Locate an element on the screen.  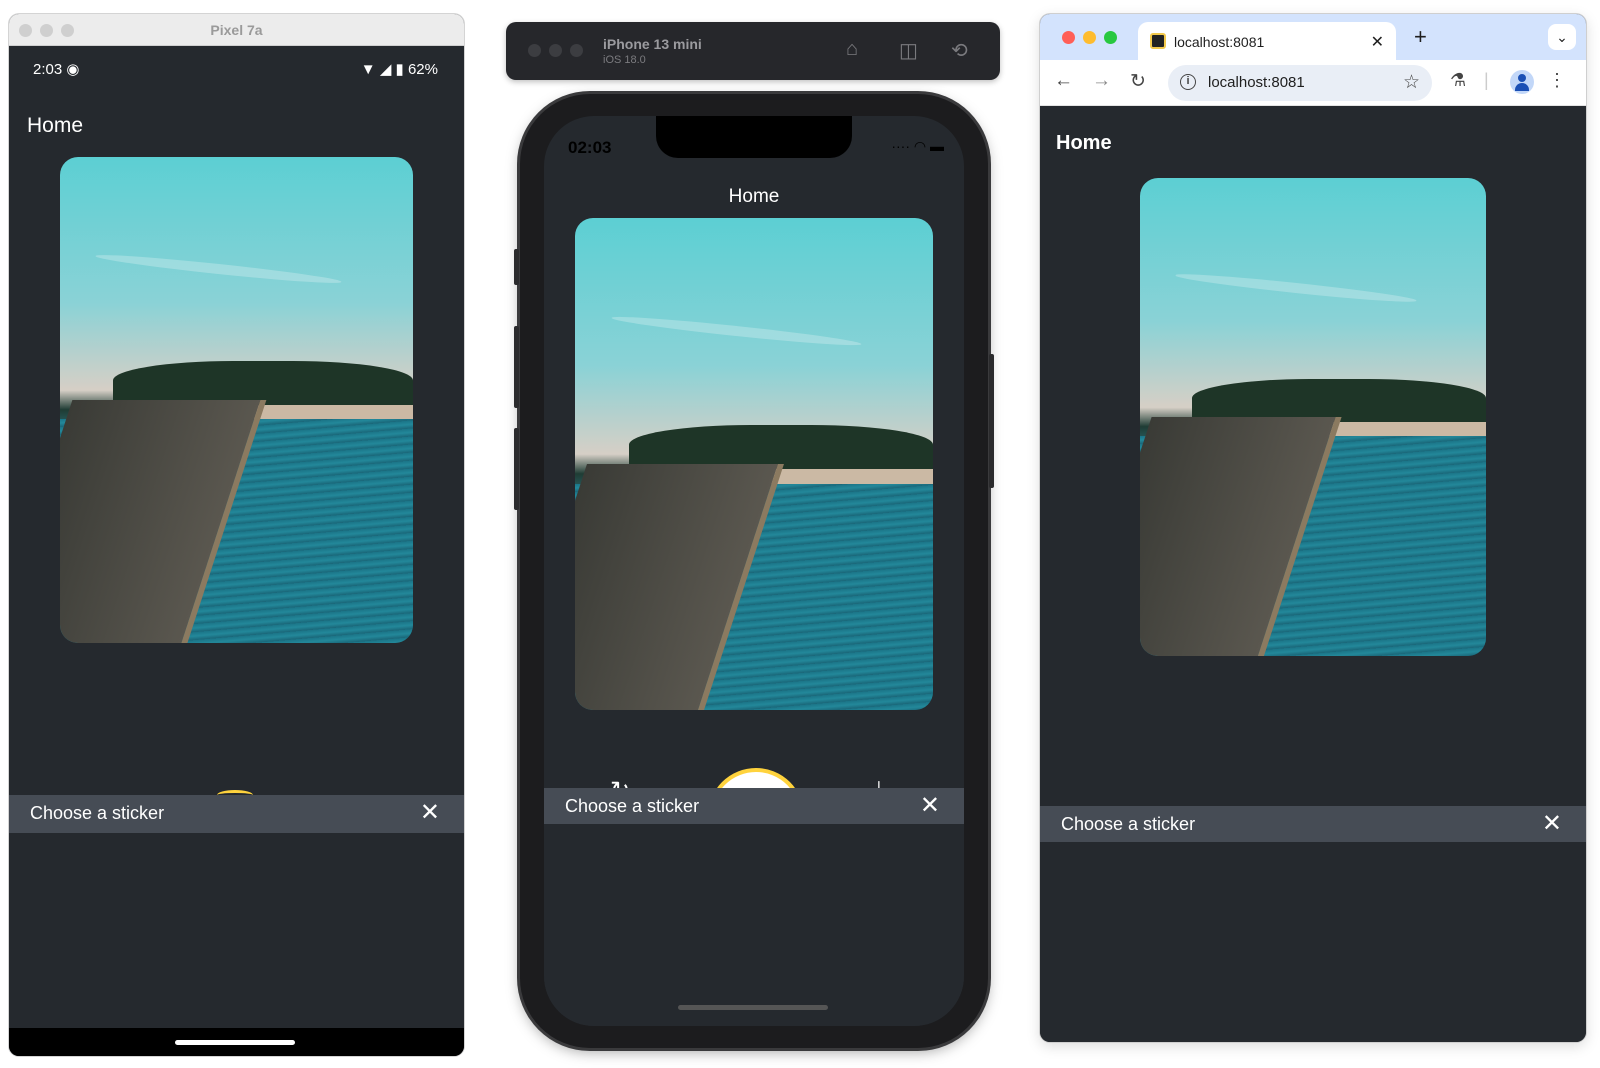
notification-icon: ◉ is located at coordinates (73, 69).